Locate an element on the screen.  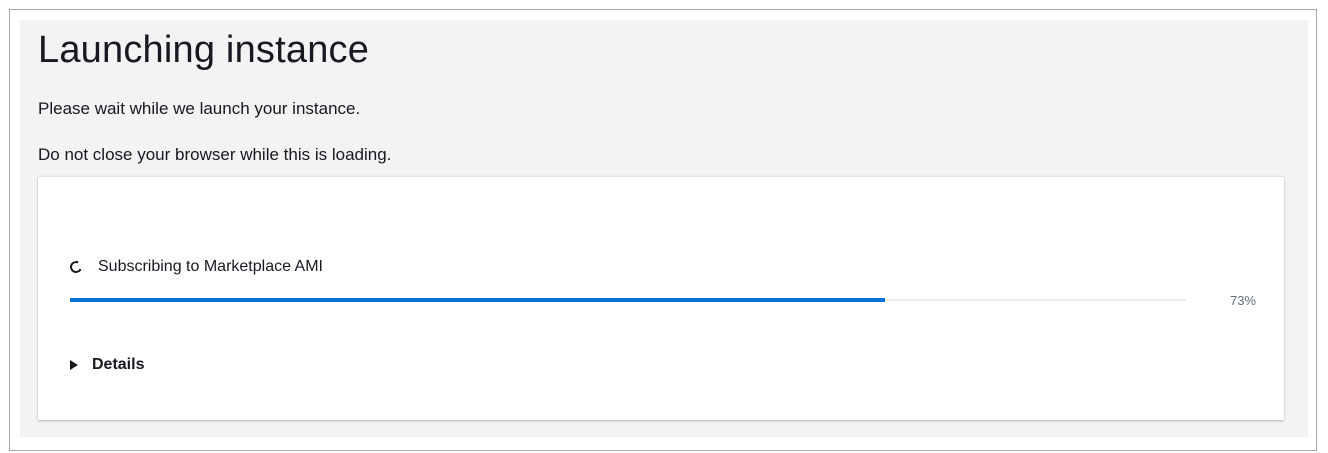
details-expander: Details is located at coordinates (107, 365).